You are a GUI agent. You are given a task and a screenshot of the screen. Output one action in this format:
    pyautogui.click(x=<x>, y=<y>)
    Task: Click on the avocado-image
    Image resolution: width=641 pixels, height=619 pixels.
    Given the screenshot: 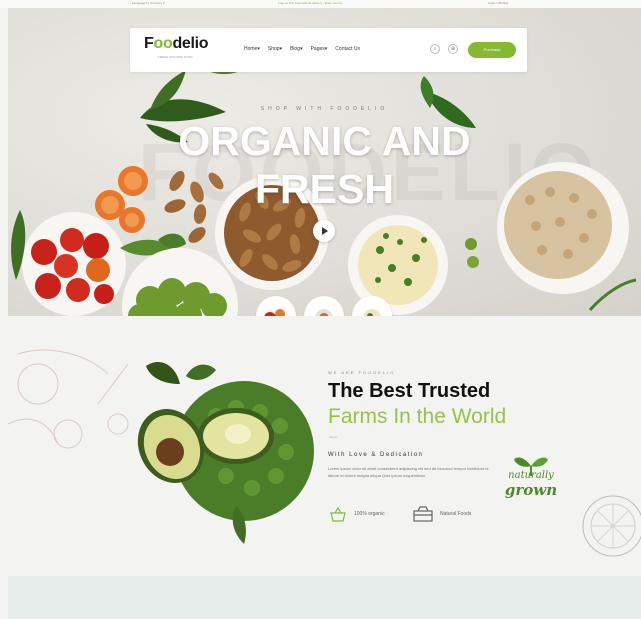 What is the action you would take?
    pyautogui.click(x=225, y=453)
    